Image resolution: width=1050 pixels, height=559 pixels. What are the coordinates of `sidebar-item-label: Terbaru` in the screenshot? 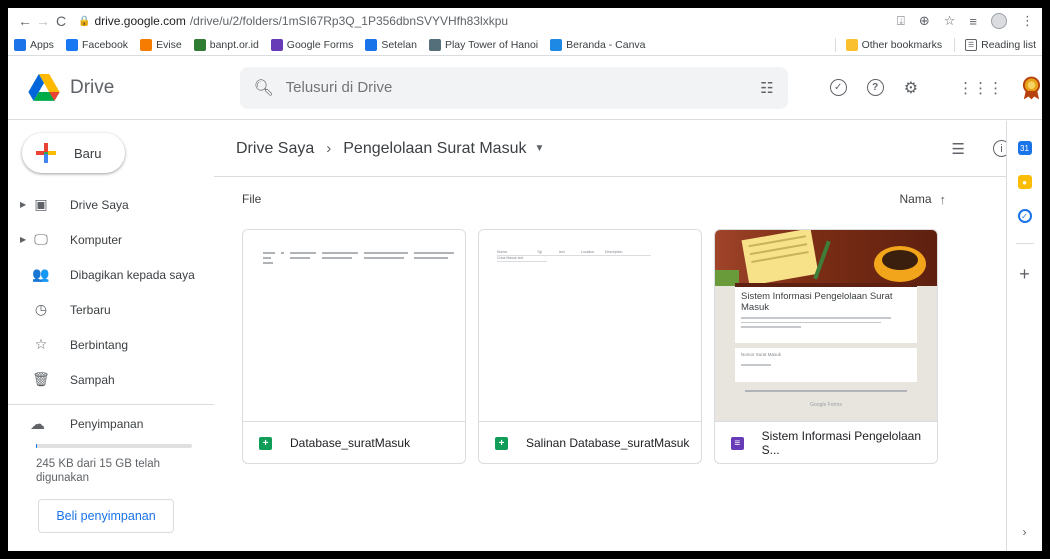 It's located at (90, 309).